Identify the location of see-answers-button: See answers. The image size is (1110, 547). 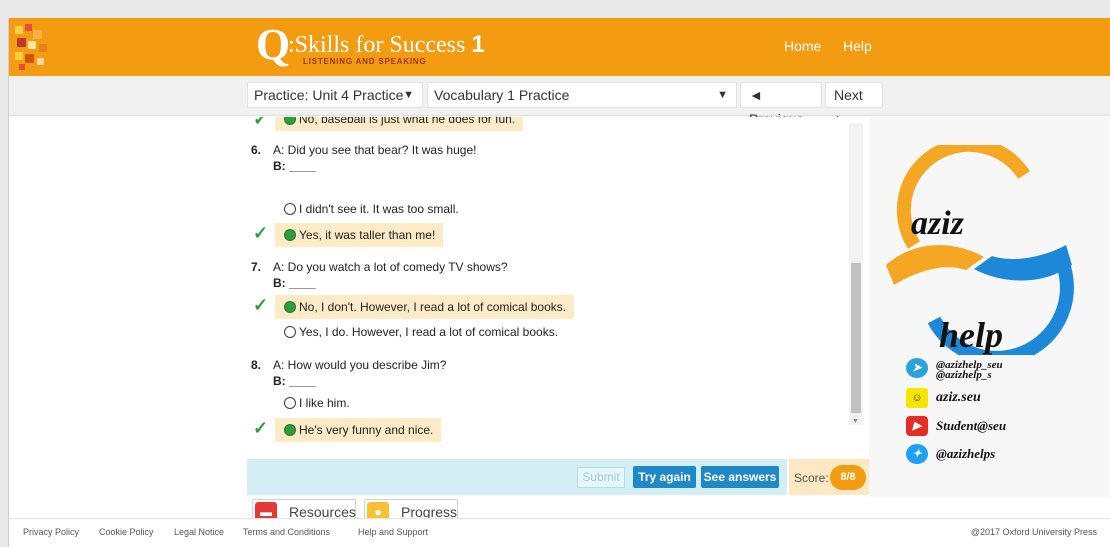
(740, 477).